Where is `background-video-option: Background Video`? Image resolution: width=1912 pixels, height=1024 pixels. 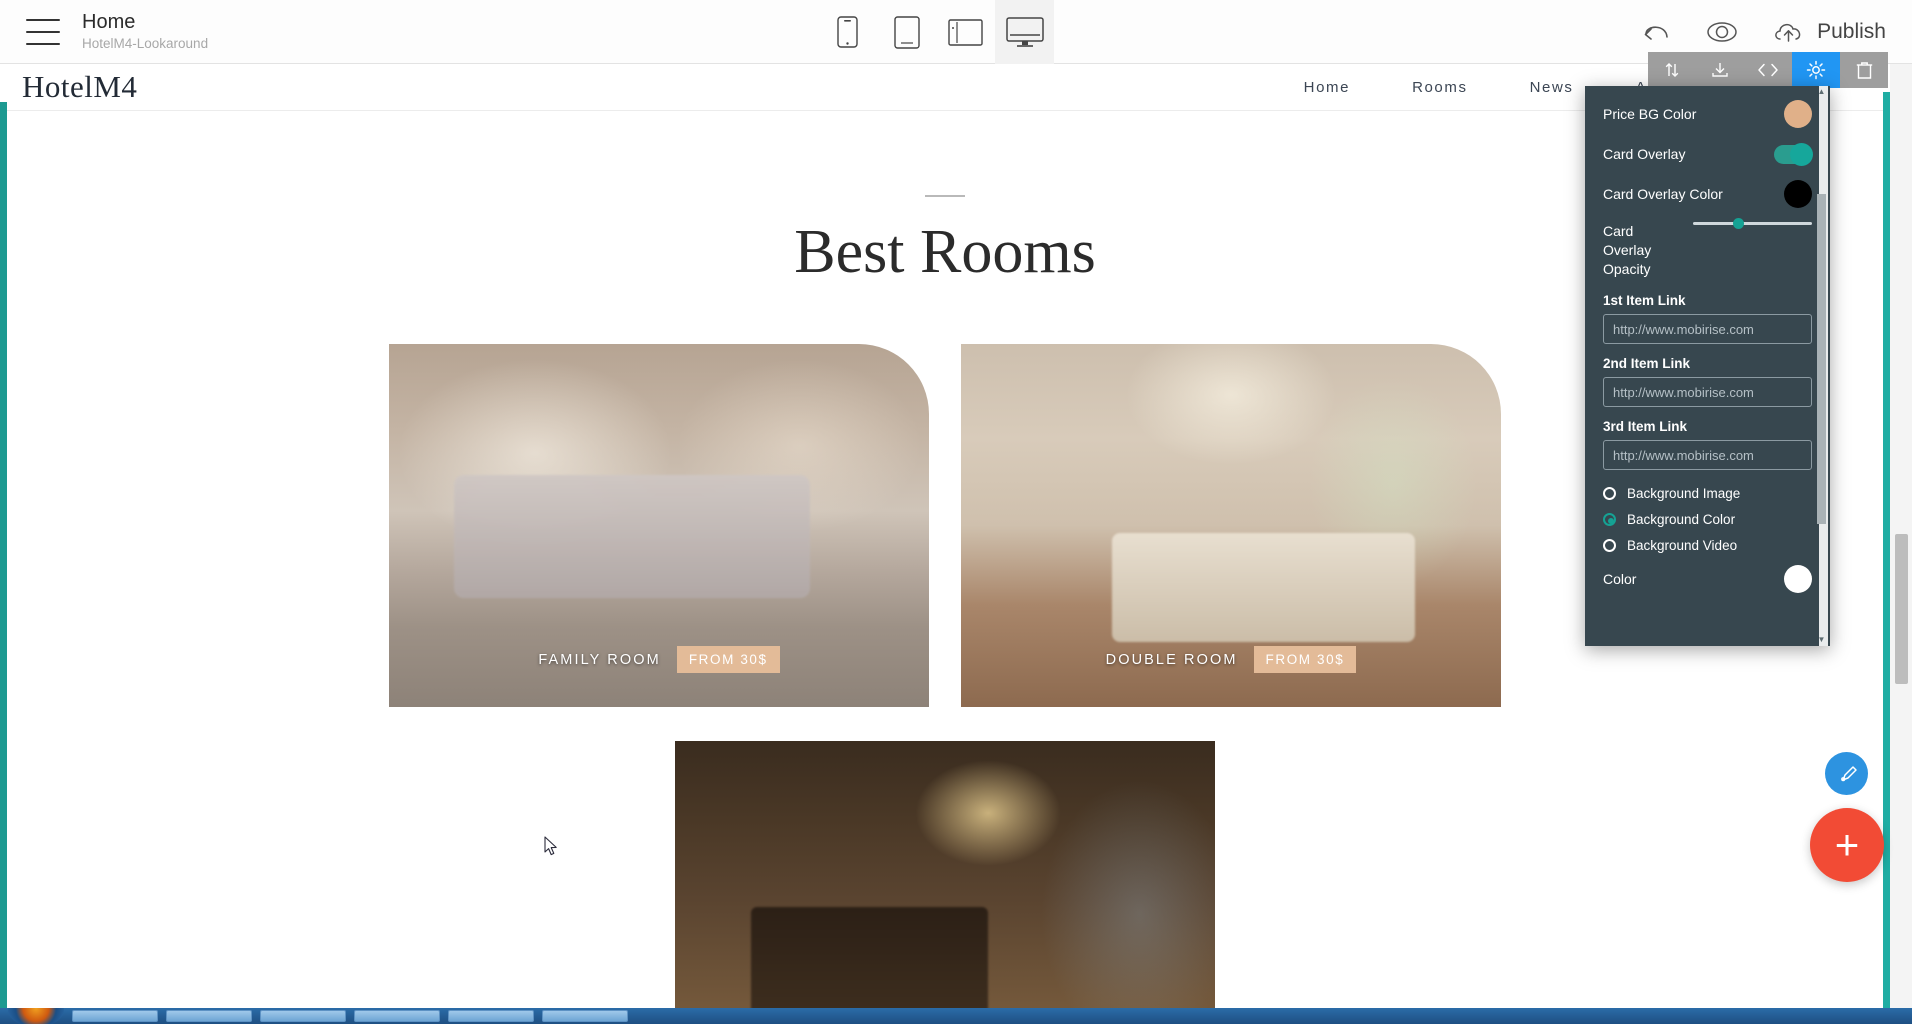 background-video-option: Background Video is located at coordinates (1707, 545).